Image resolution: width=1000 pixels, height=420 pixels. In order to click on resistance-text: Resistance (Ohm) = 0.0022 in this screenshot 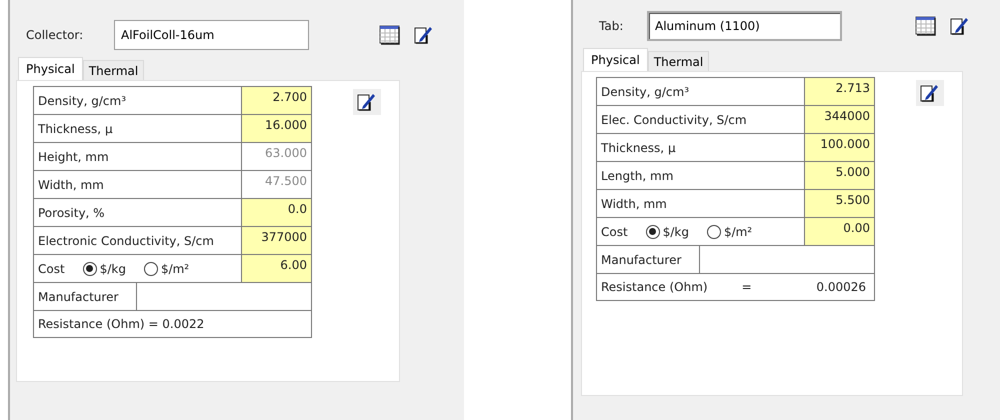, I will do `click(120, 324)`.